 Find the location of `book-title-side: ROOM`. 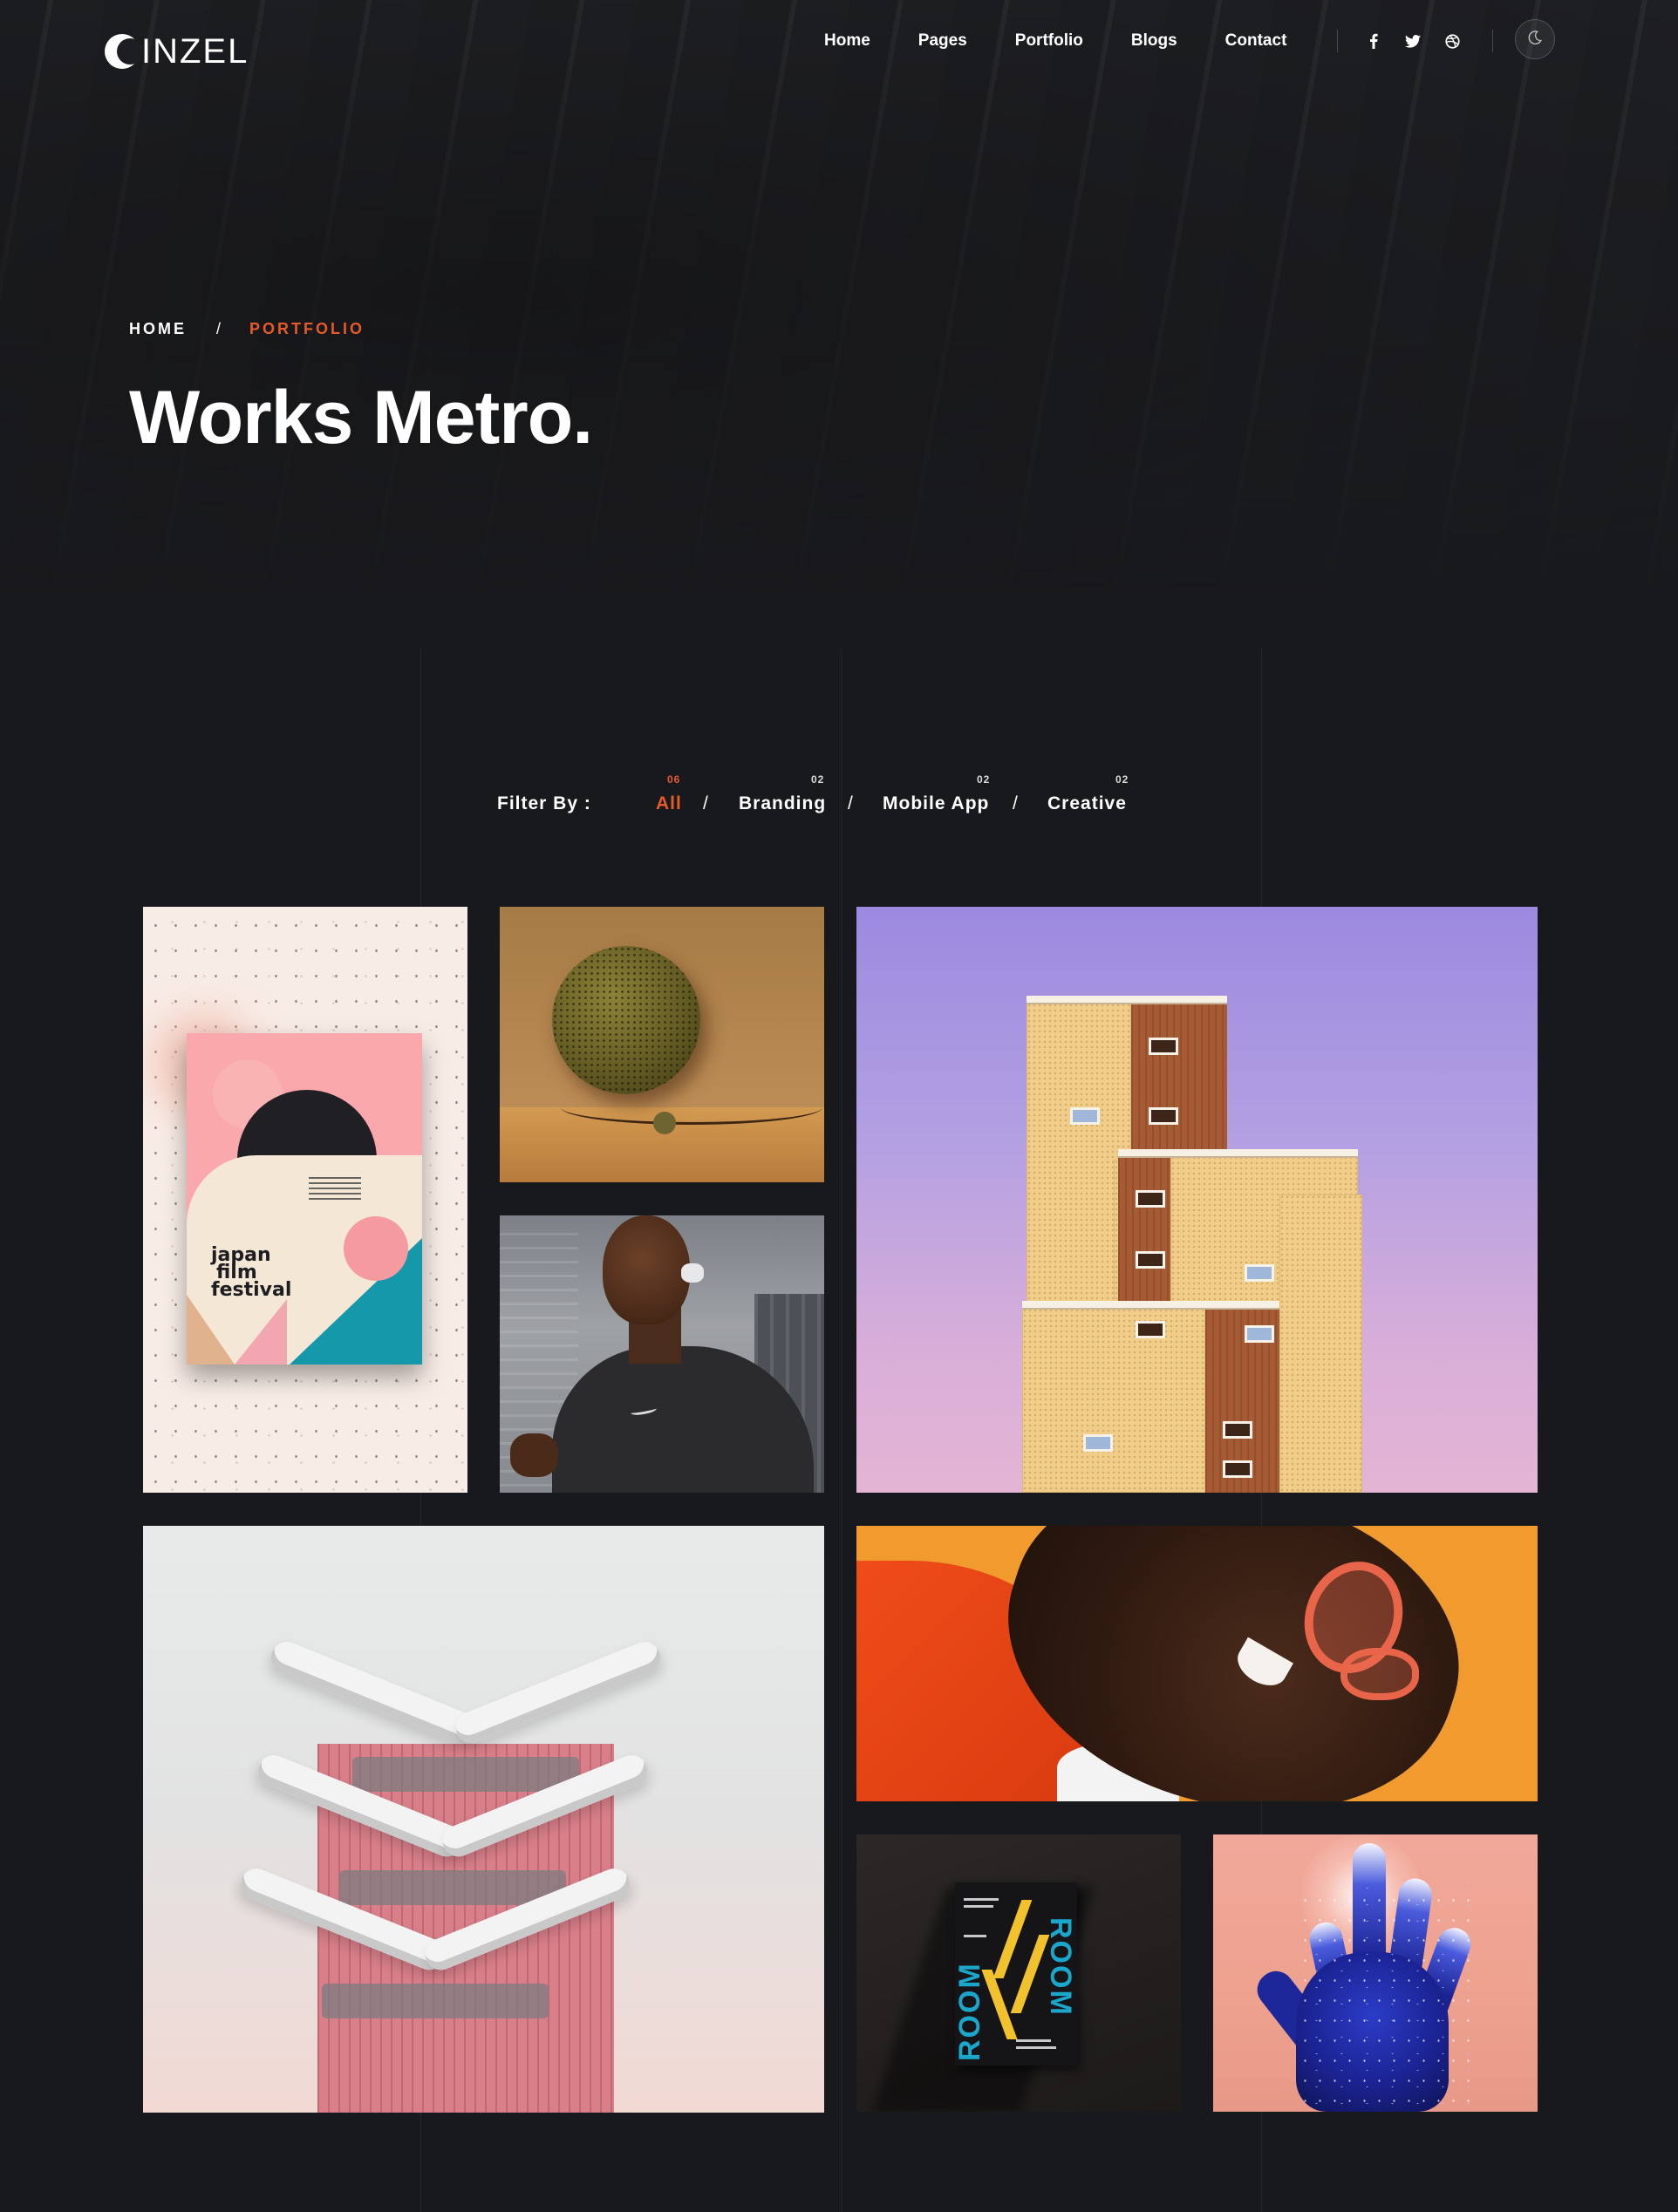

book-title-side: ROOM is located at coordinates (970, 2011).